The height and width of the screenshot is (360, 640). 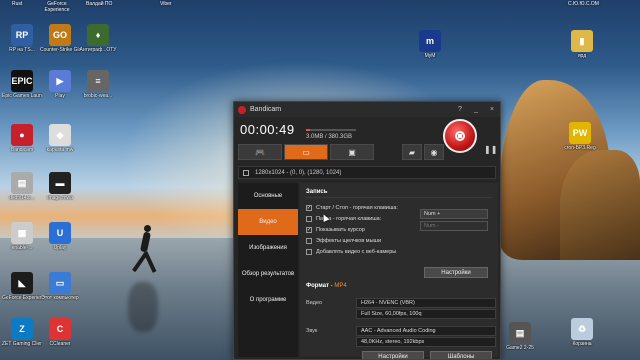 I want to click on format-settings-button: Настройки, so click(x=393, y=355).